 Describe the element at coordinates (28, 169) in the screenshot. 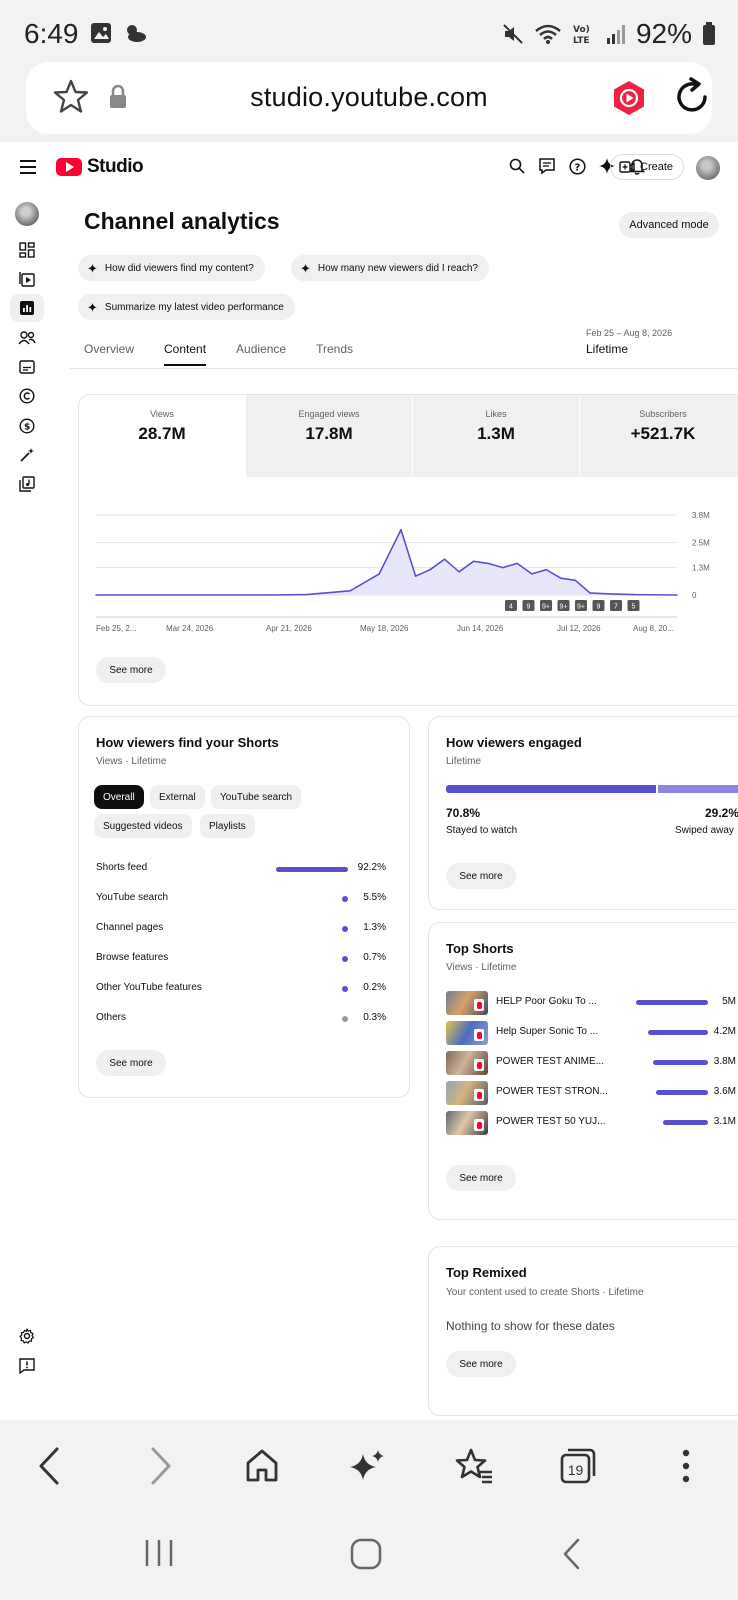

I see `menu-icon` at that location.